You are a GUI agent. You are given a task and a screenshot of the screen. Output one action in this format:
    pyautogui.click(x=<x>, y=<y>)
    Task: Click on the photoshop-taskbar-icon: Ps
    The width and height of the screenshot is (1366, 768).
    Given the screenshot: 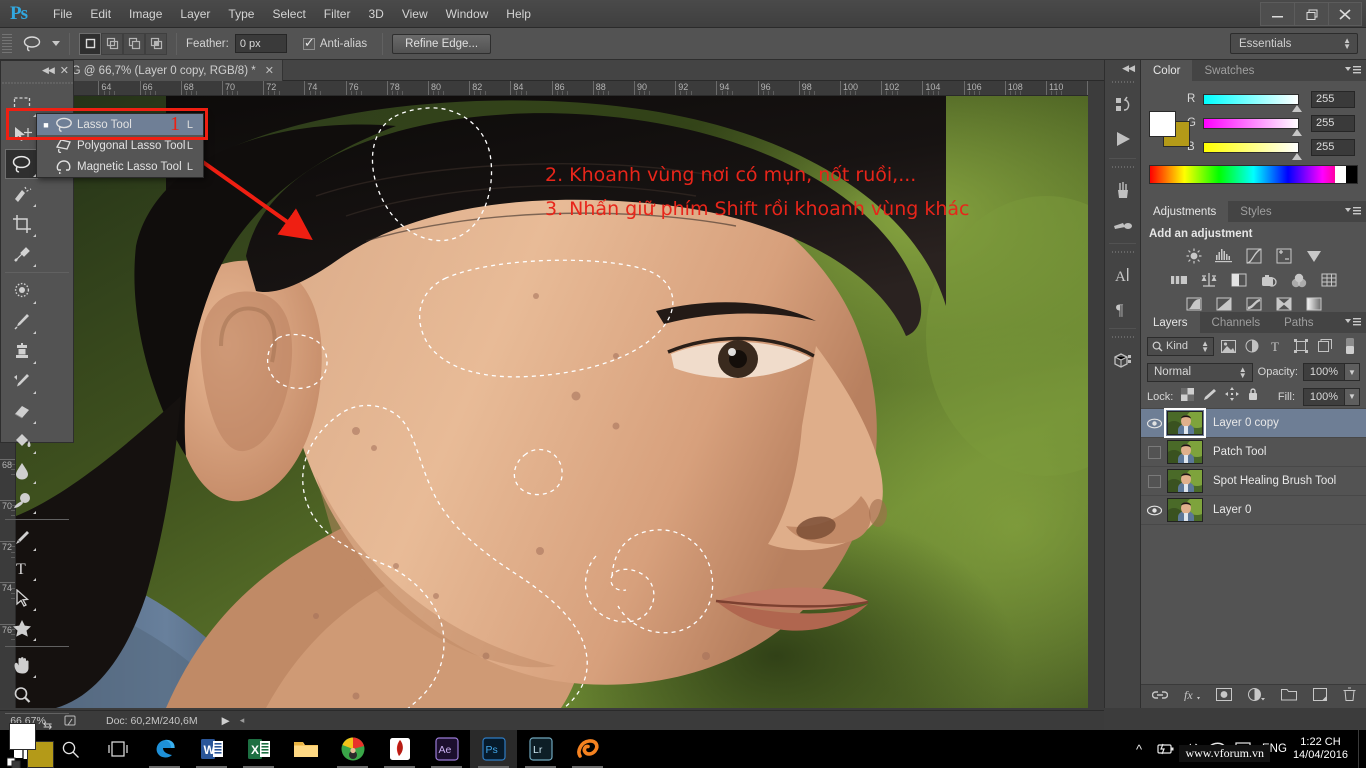 What is the action you would take?
    pyautogui.click(x=493, y=749)
    